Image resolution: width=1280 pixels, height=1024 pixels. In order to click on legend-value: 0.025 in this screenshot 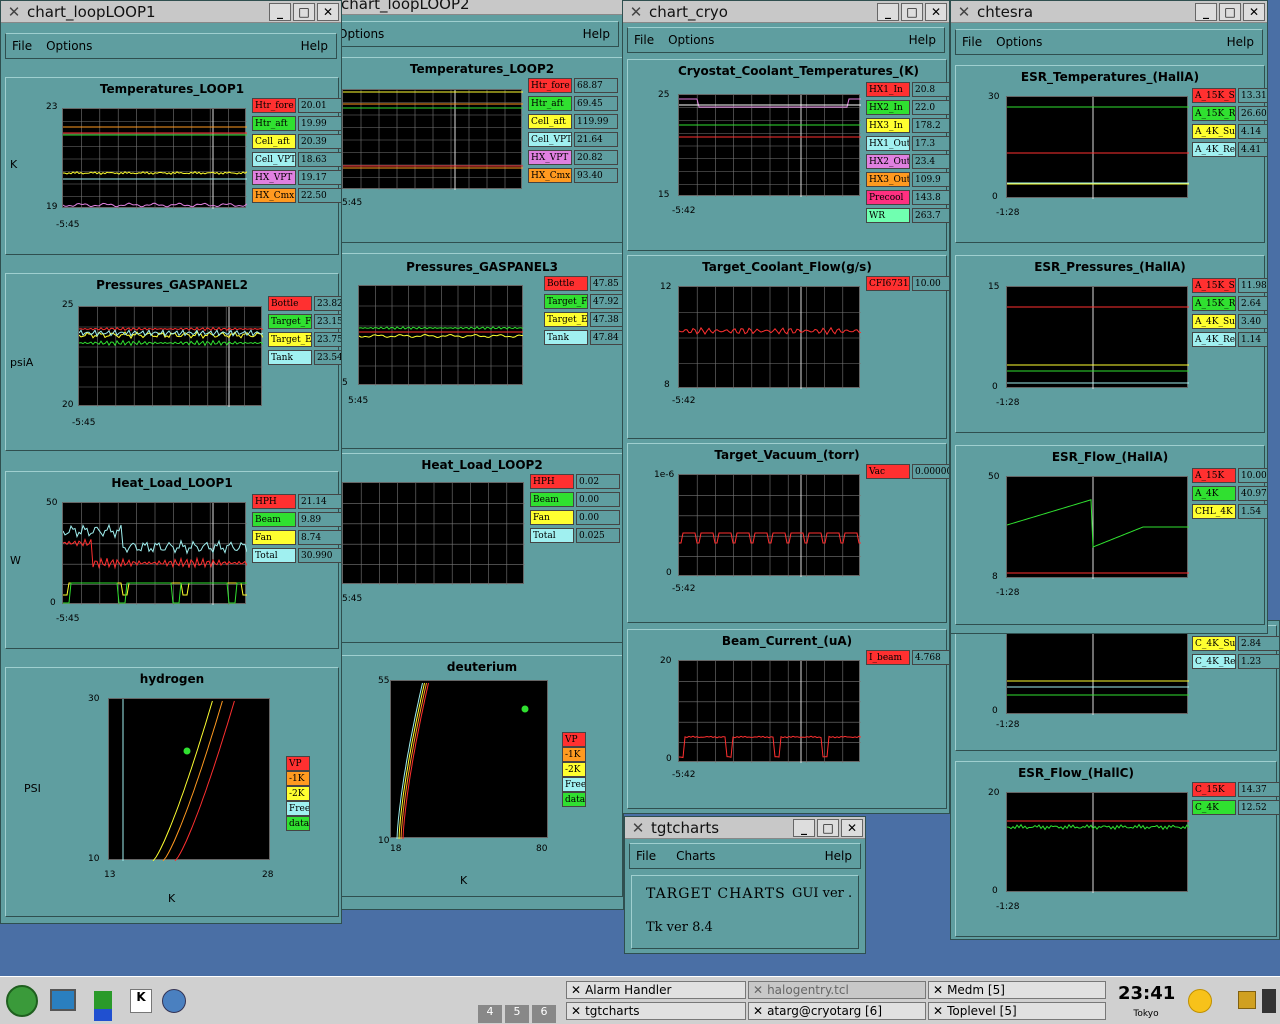, I will do `click(598, 535)`.